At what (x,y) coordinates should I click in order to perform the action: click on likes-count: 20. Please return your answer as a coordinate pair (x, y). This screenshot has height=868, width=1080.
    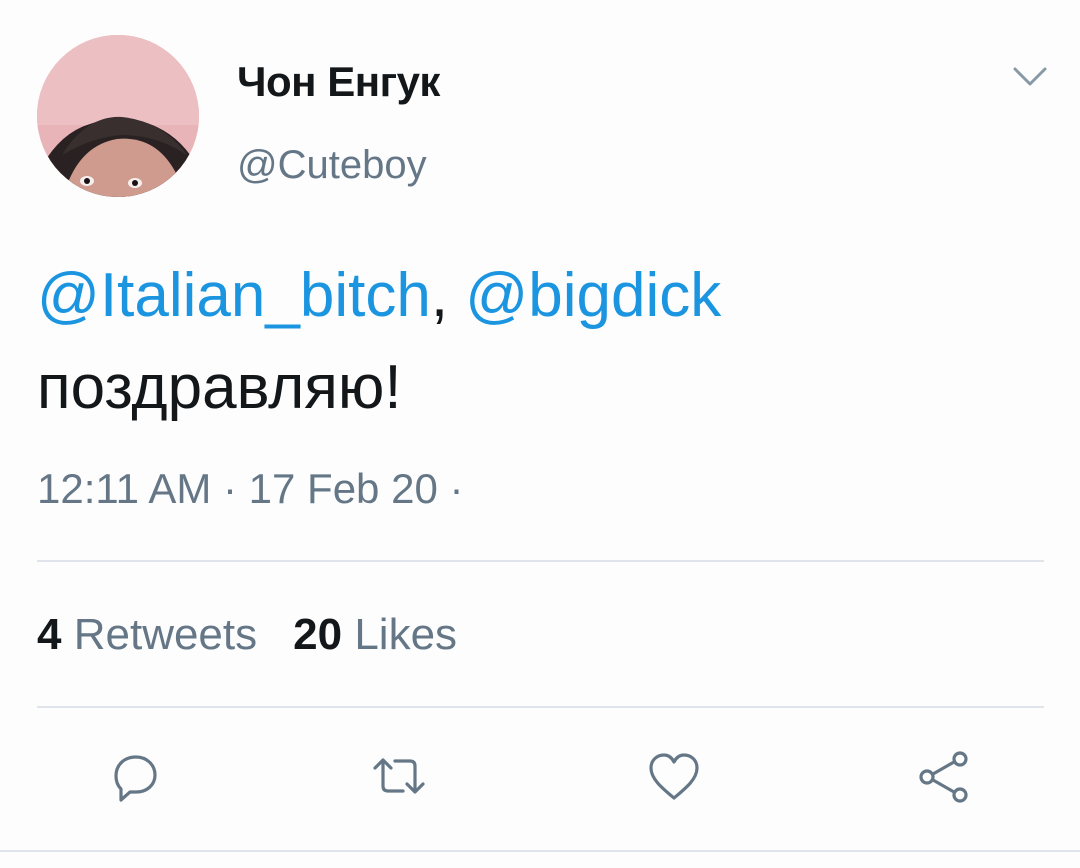
    Looking at the image, I should click on (318, 634).